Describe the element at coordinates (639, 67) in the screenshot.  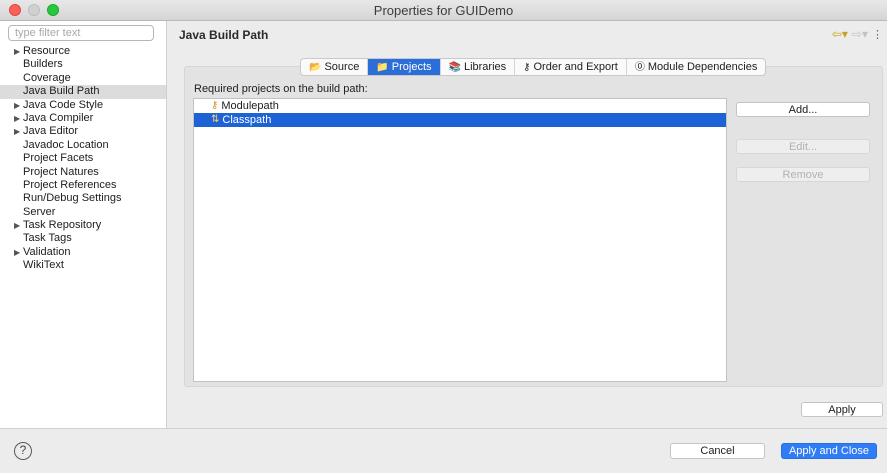
I see `module-icon: ⓪` at that location.